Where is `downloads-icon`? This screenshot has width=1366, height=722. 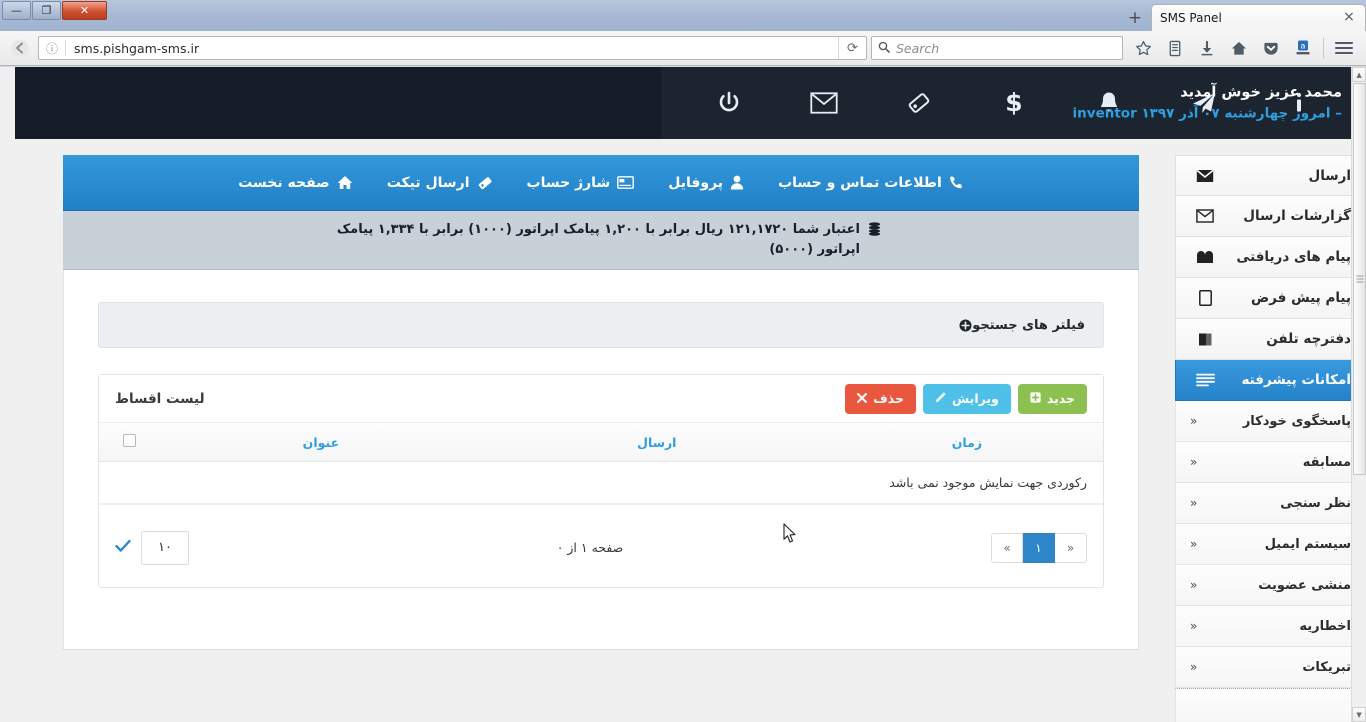
downloads-icon is located at coordinates (1207, 48).